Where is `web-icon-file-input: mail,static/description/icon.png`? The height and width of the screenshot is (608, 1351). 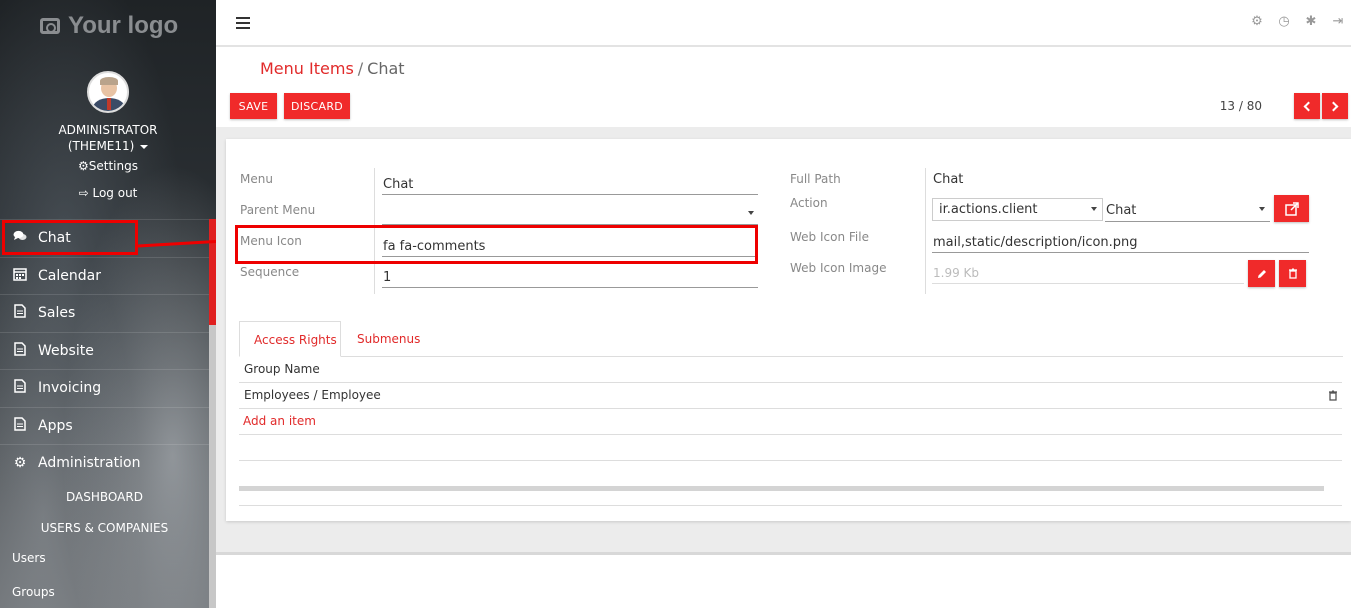 web-icon-file-input: mail,static/description/icon.png is located at coordinates (1035, 242).